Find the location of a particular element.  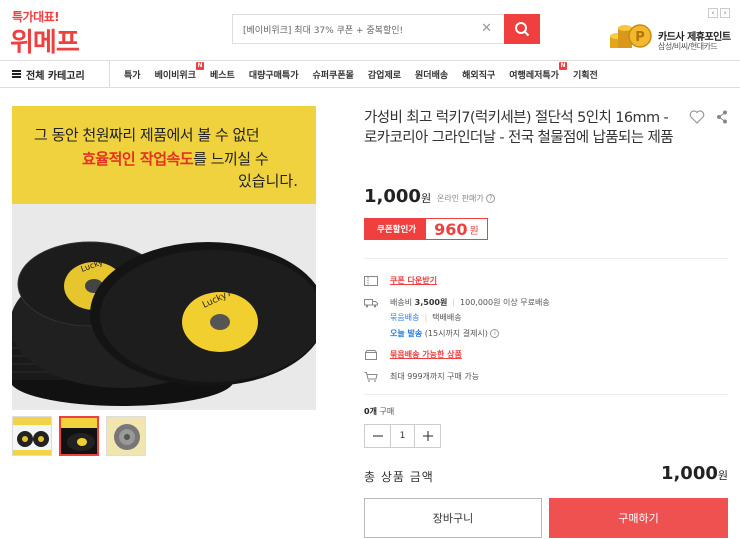

buy-now-button: 구매하기 is located at coordinates (638, 518).